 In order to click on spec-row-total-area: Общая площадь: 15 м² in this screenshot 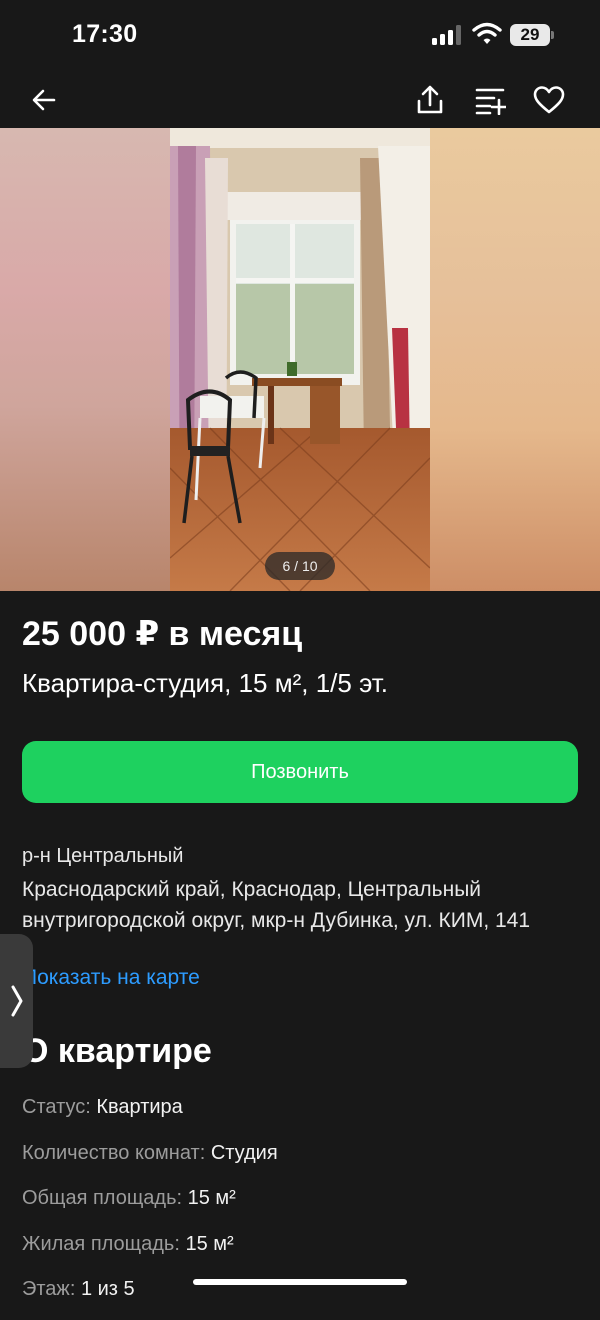, I will do `click(300, 1206)`.